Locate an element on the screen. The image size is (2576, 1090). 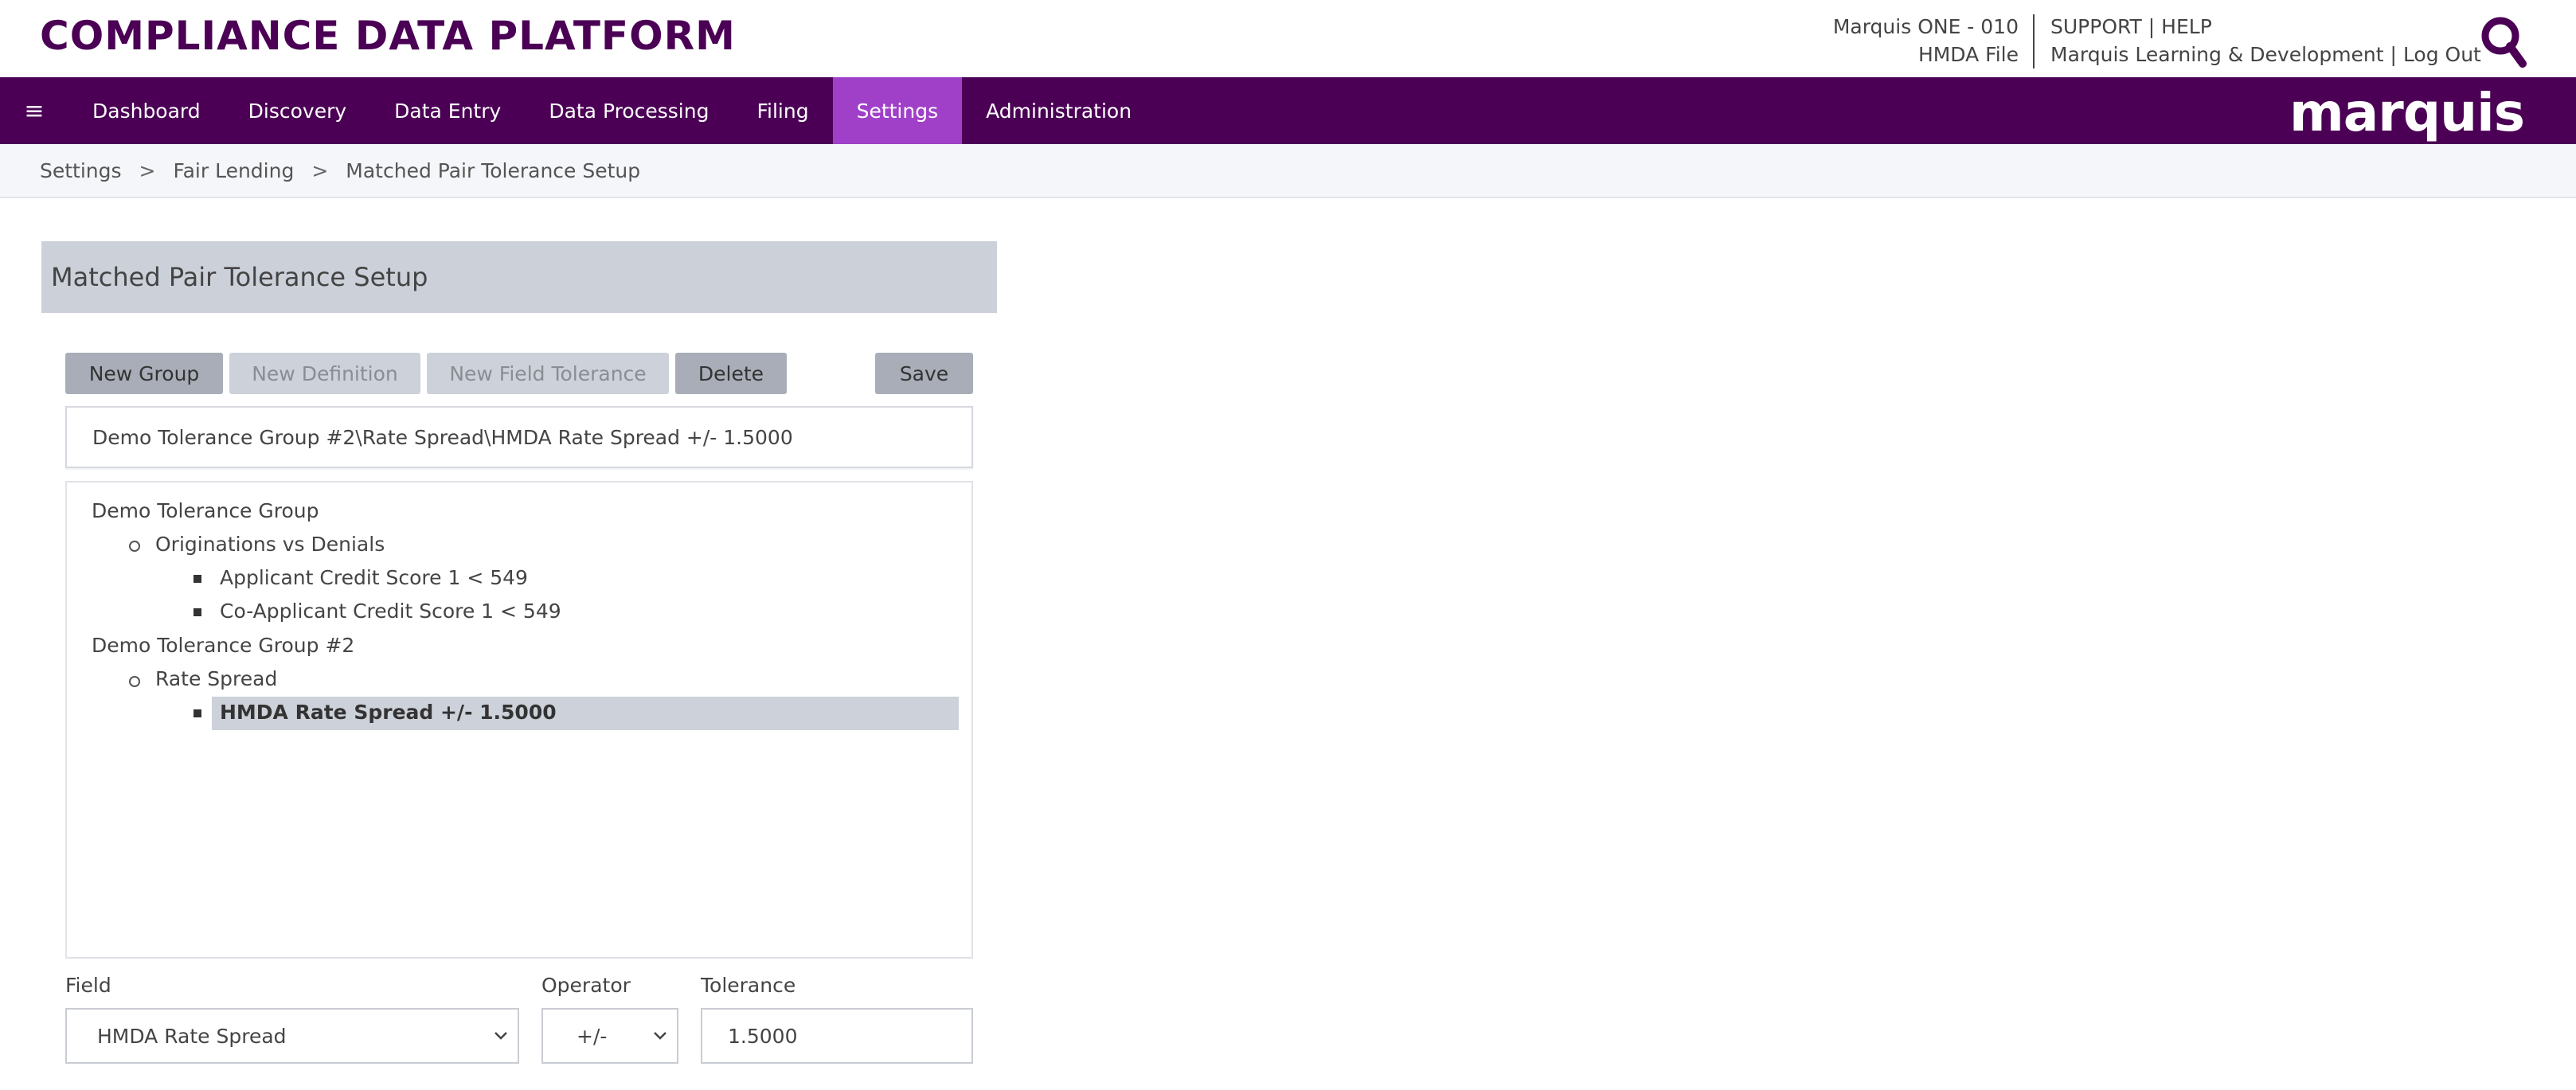
nav-discovery: Discovery is located at coordinates (298, 111).